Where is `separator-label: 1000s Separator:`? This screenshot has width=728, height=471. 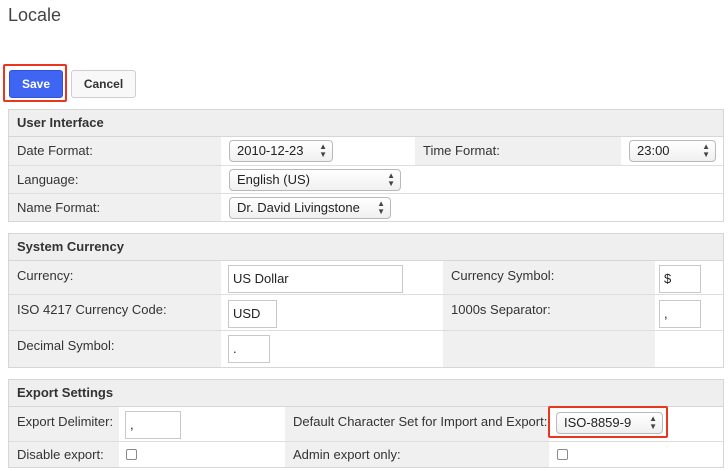 separator-label: 1000s Separator: is located at coordinates (501, 309).